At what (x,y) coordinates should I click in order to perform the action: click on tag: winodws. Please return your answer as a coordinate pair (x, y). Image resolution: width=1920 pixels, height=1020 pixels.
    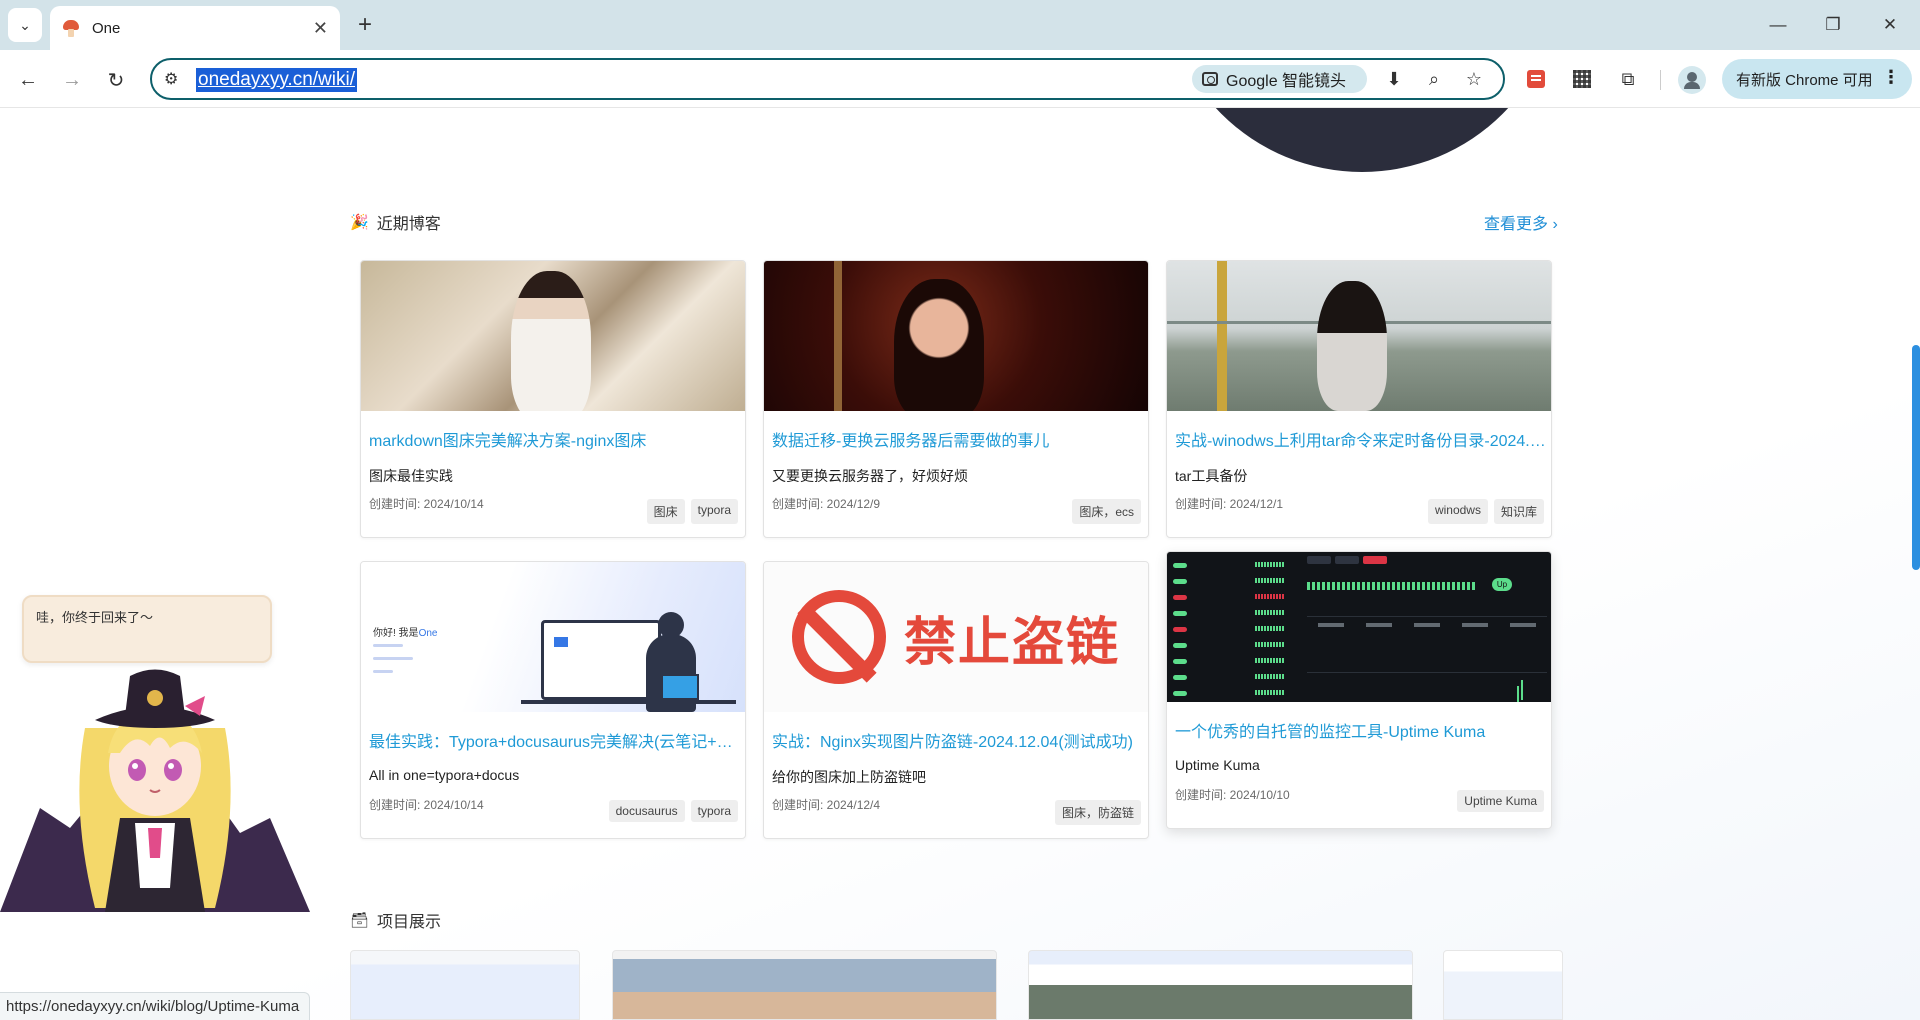
    Looking at the image, I should click on (1457, 511).